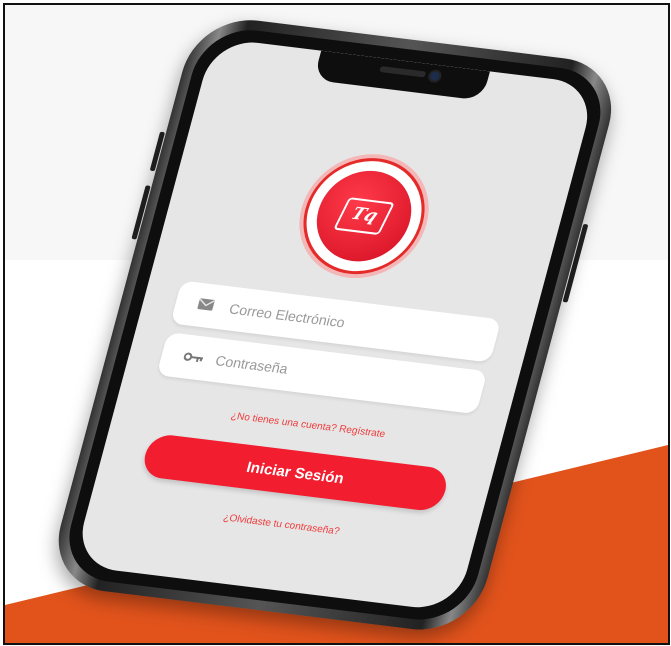 Image resolution: width=671 pixels, height=646 pixels. Describe the element at coordinates (349, 323) in the screenshot. I see `email-input` at that location.